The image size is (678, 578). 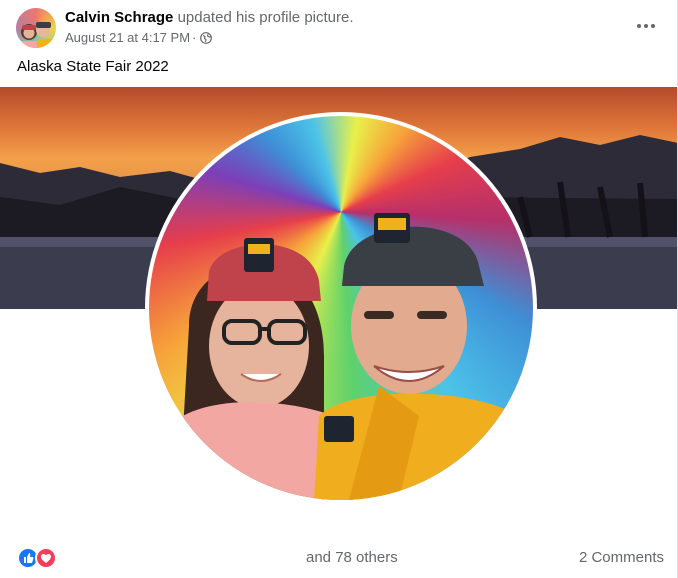 I want to click on post-meta: August 21 at 4:17 PM ·, so click(x=139, y=38).